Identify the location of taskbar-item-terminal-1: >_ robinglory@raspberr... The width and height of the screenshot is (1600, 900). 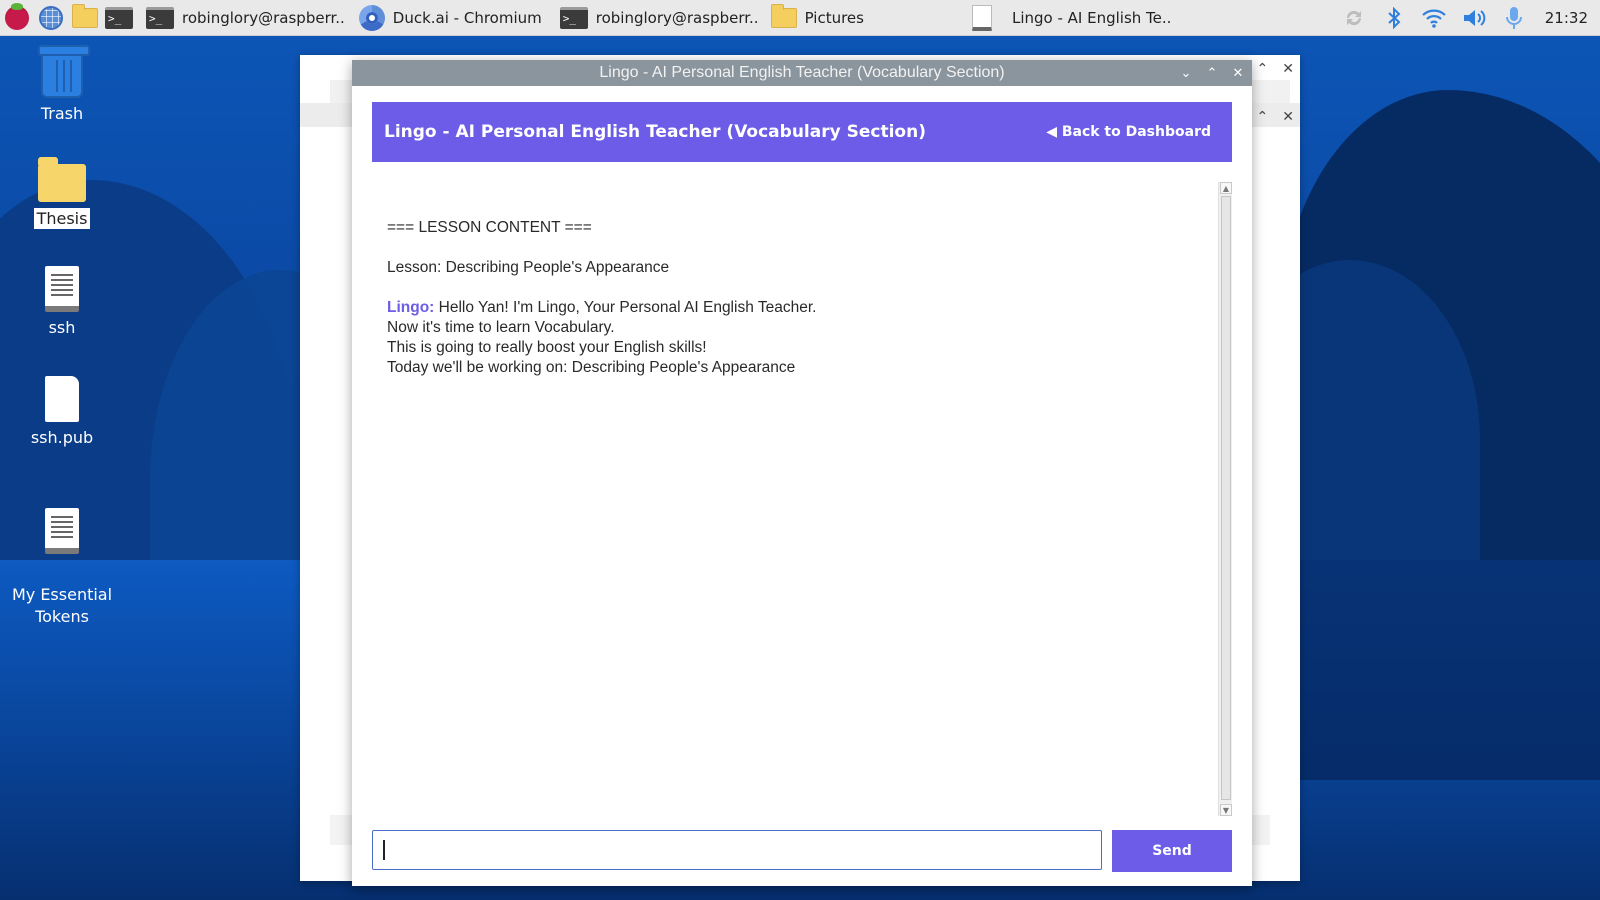
(247, 18).